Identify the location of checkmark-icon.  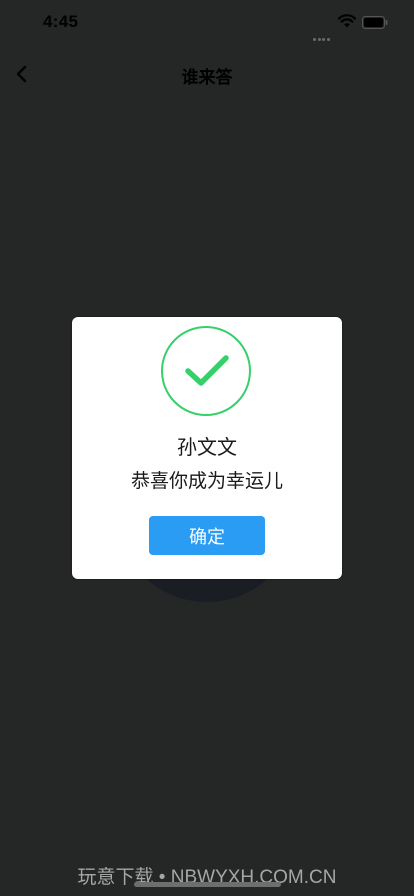
(207, 370).